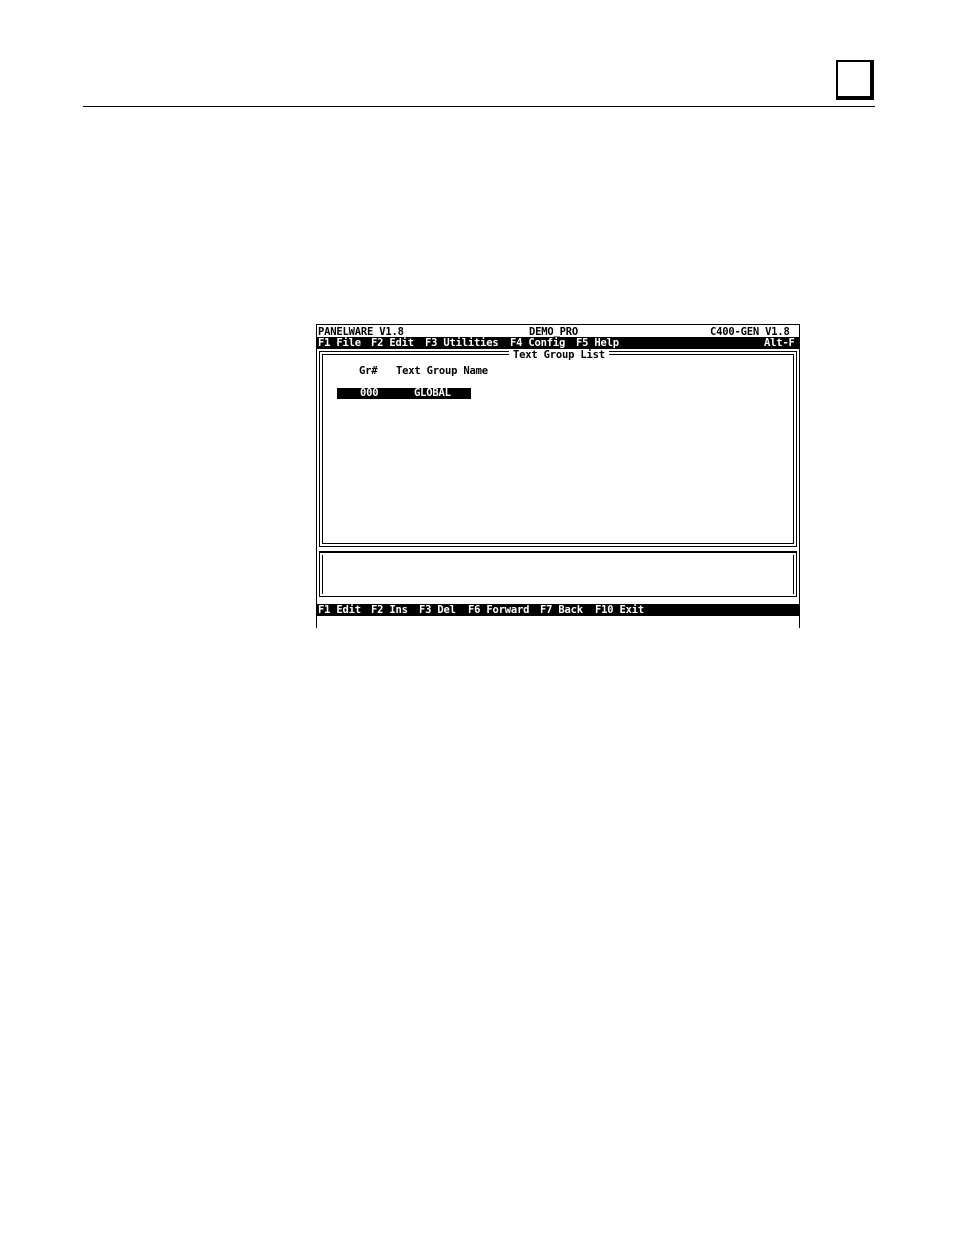  What do you see at coordinates (561, 610) in the screenshot?
I see `fkey-back: F7 Back` at bounding box center [561, 610].